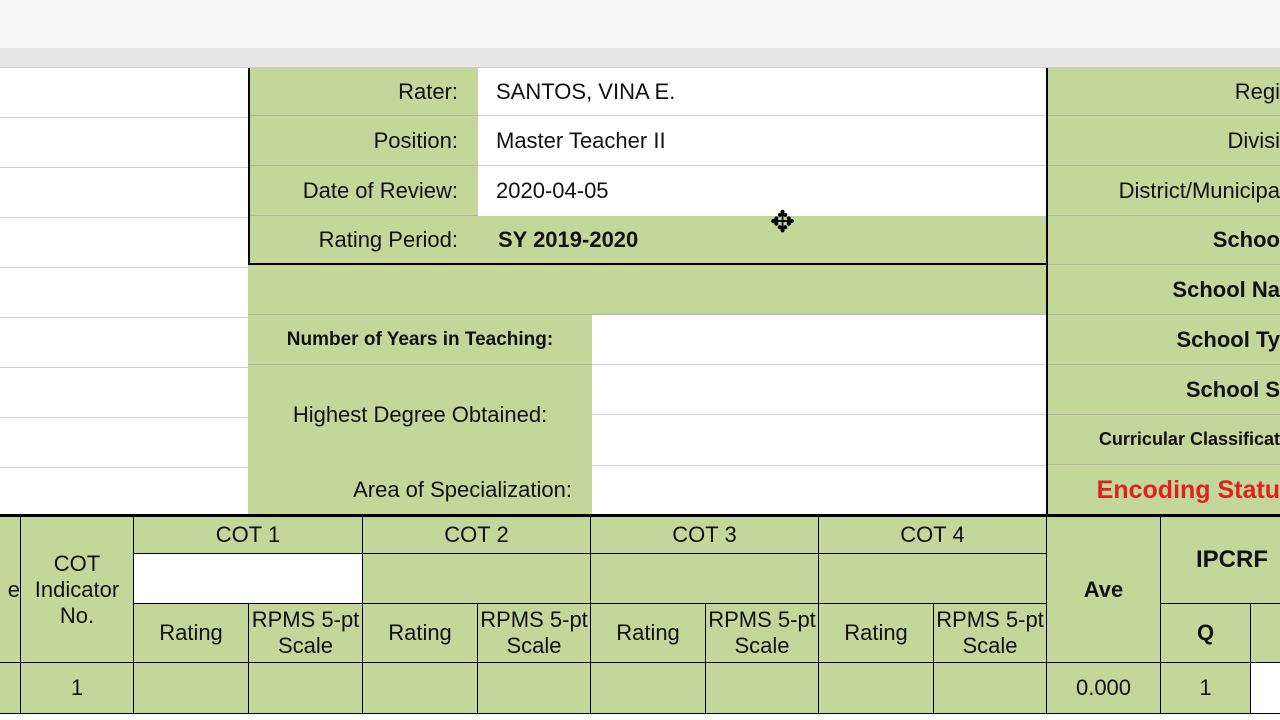  I want to click on specialization-label: Area of Specialization:, so click(420, 490).